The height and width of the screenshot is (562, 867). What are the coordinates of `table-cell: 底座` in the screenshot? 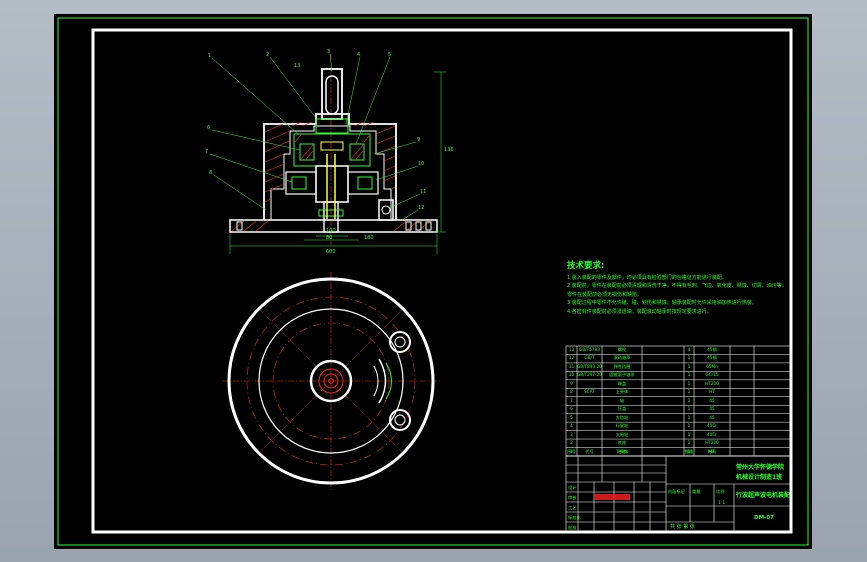 It's located at (622, 443).